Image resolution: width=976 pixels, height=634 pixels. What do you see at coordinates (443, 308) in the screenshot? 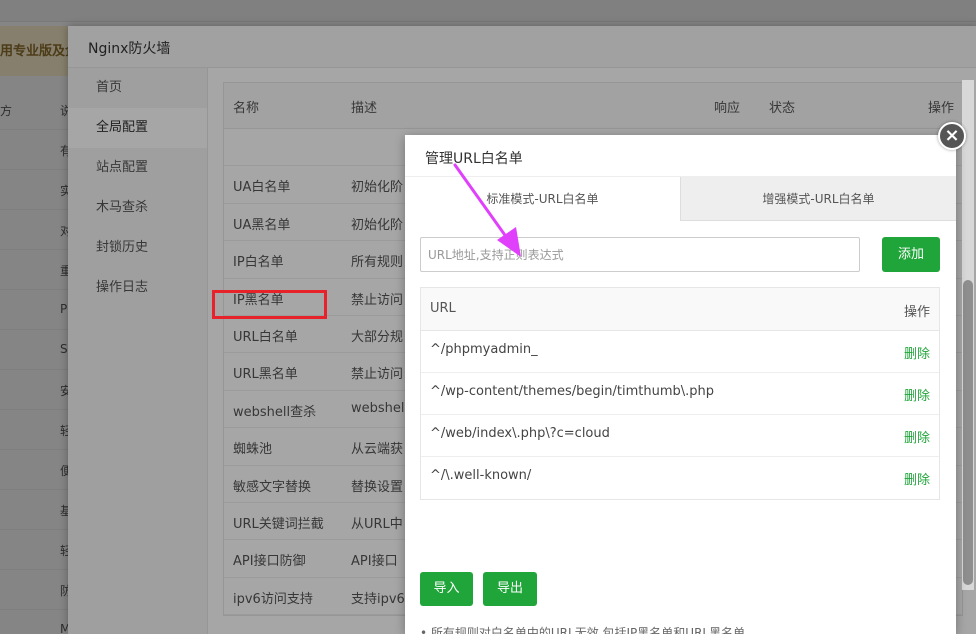
I see `header-url: URL` at bounding box center [443, 308].